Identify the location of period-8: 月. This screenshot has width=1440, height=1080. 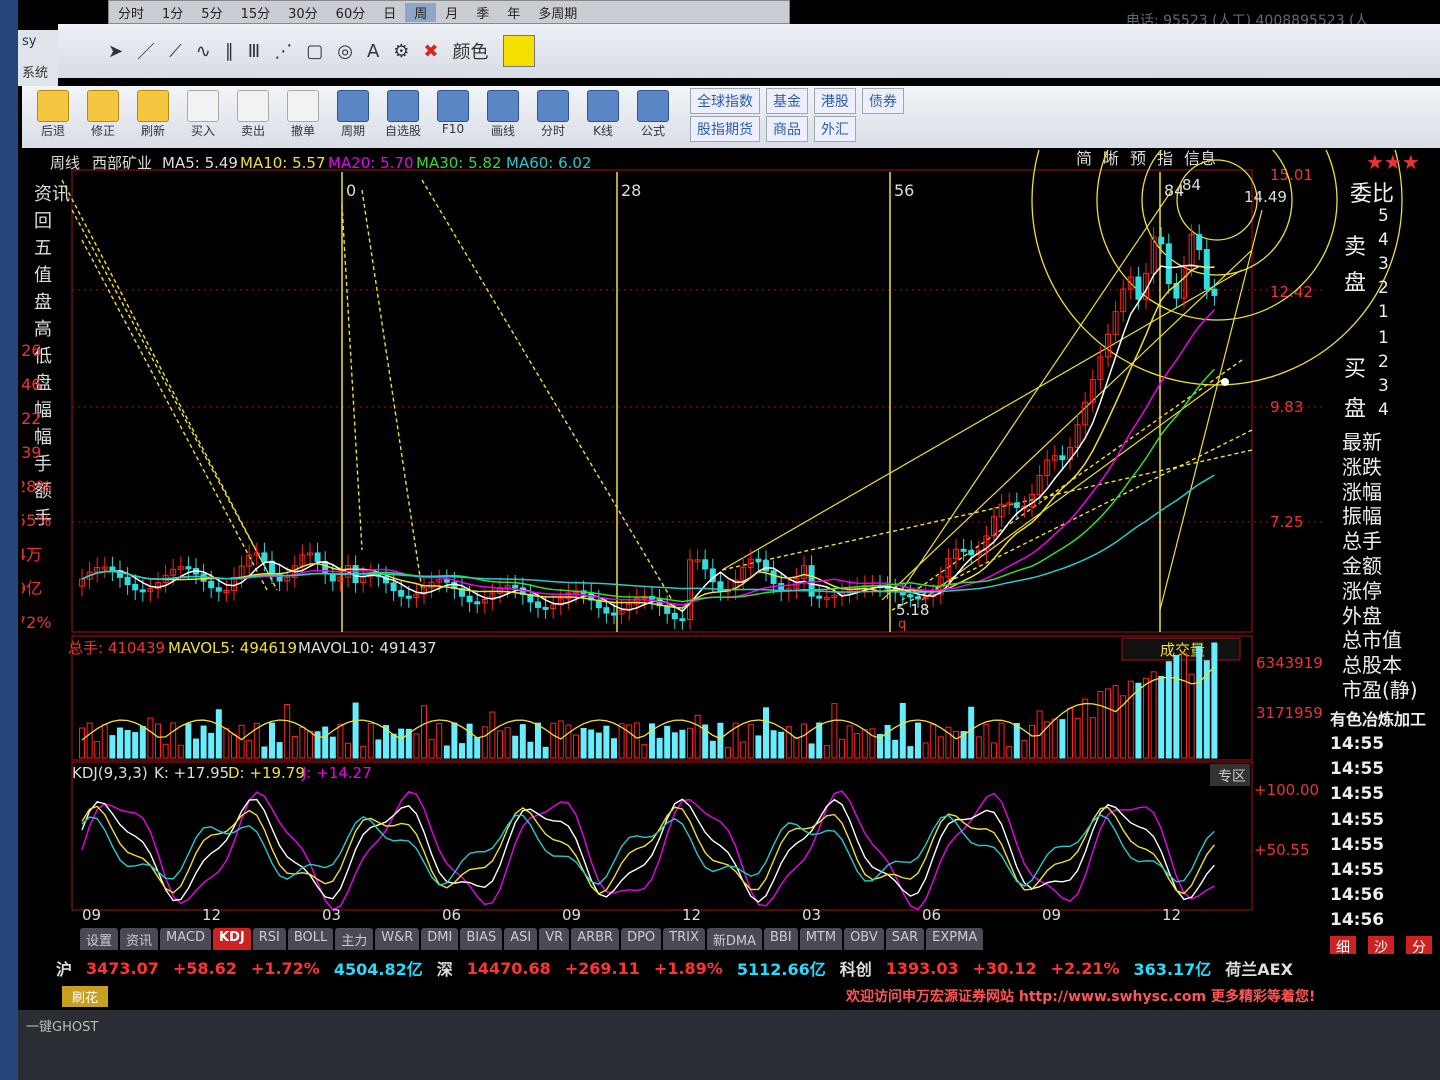
(451, 12).